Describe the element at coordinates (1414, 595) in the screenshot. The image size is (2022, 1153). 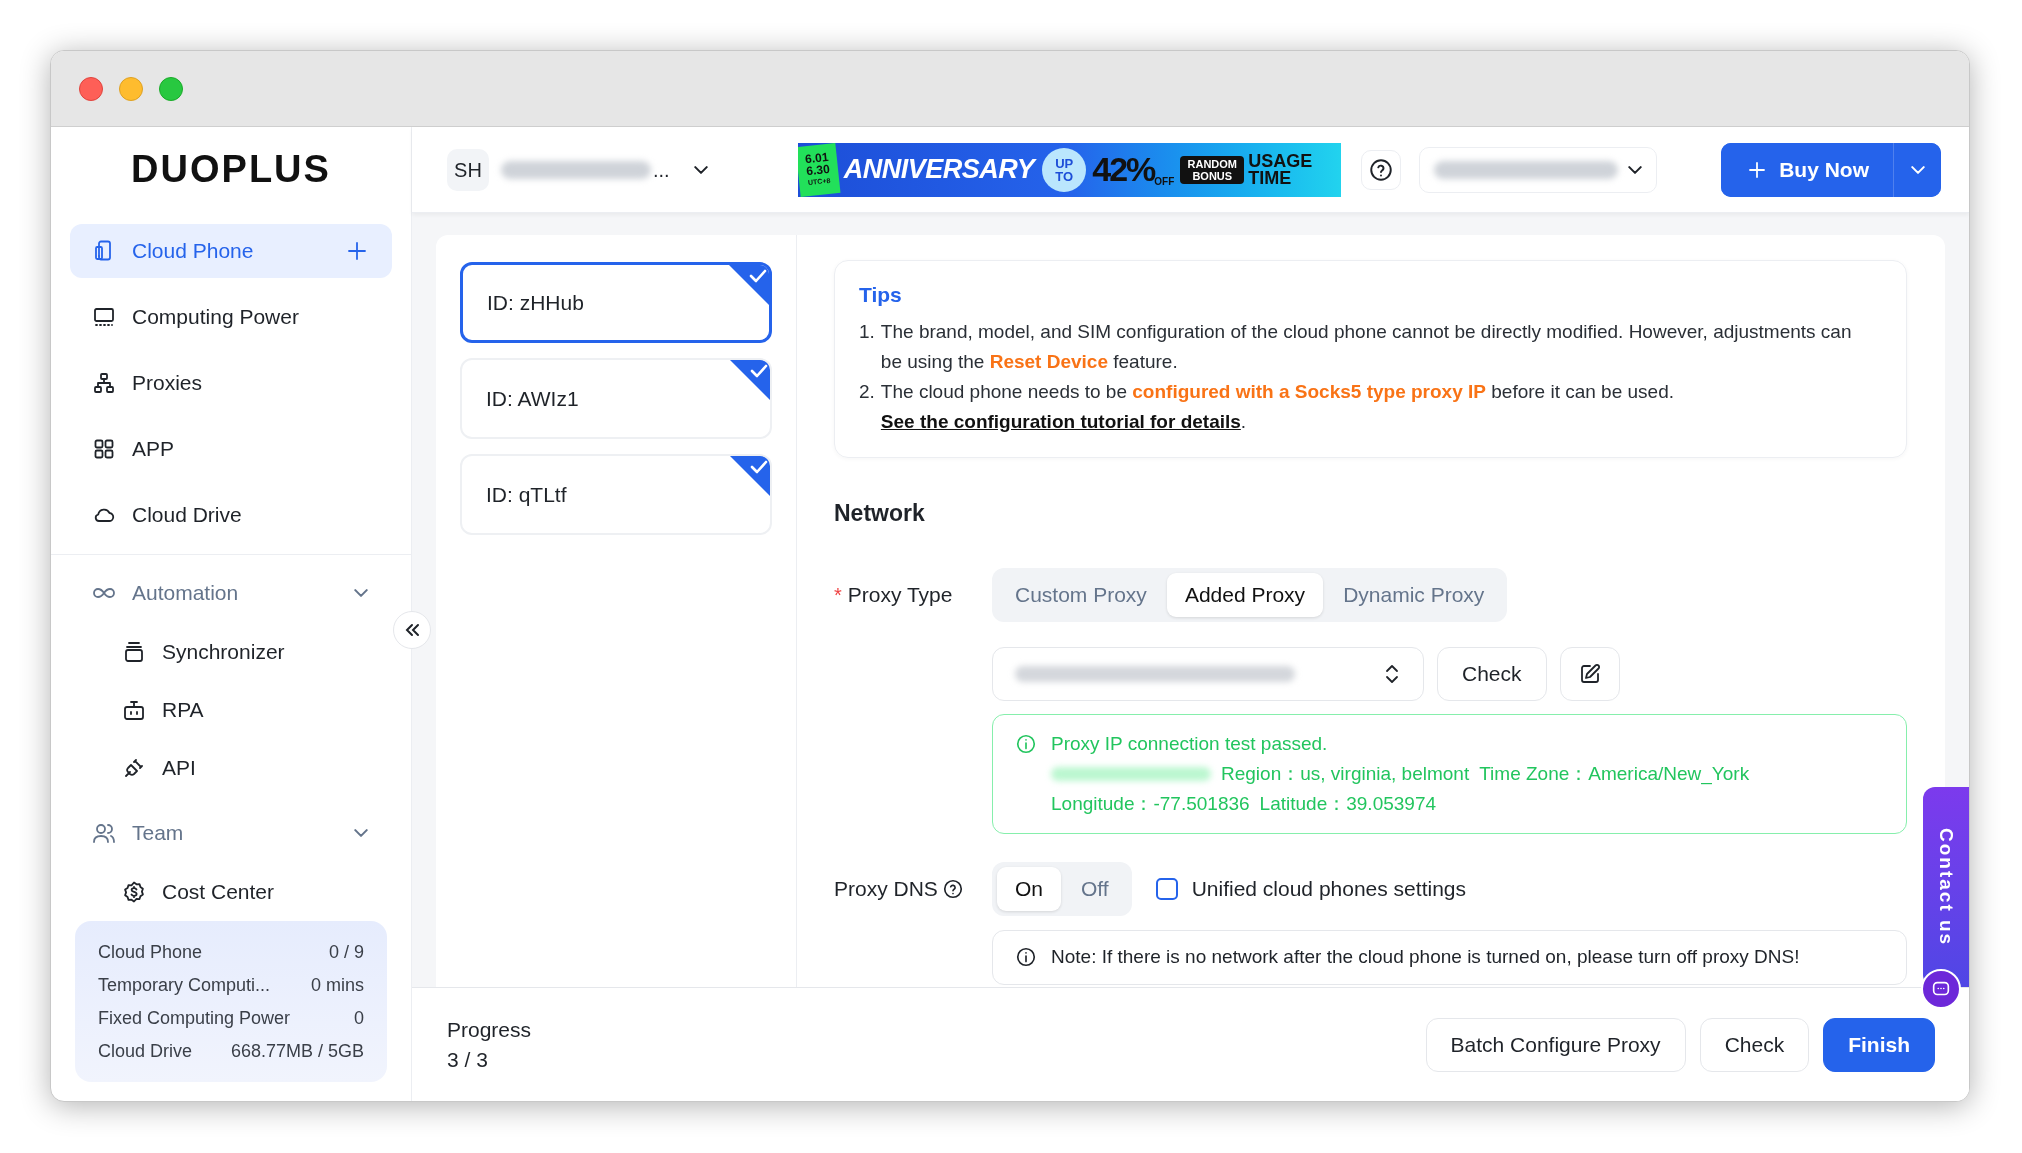
I see `proxy-type-tab: Dynamic Proxy` at that location.